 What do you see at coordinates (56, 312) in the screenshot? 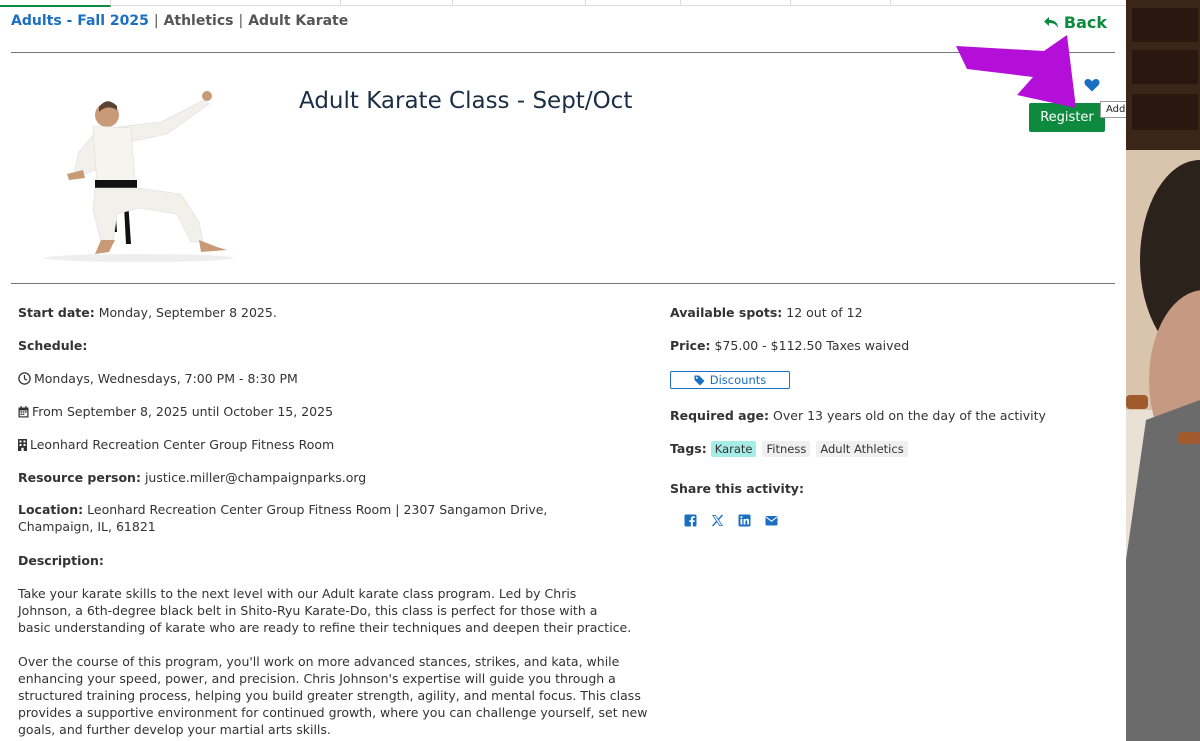
I see `start-date-label: Start date:` at bounding box center [56, 312].